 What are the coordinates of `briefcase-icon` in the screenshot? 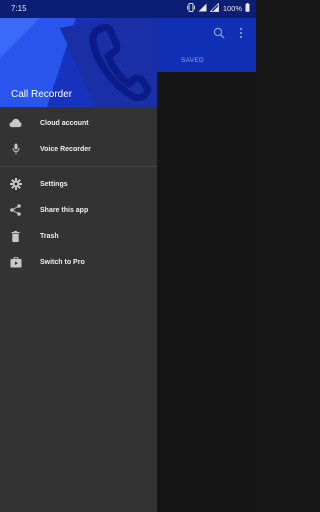 It's located at (15, 262).